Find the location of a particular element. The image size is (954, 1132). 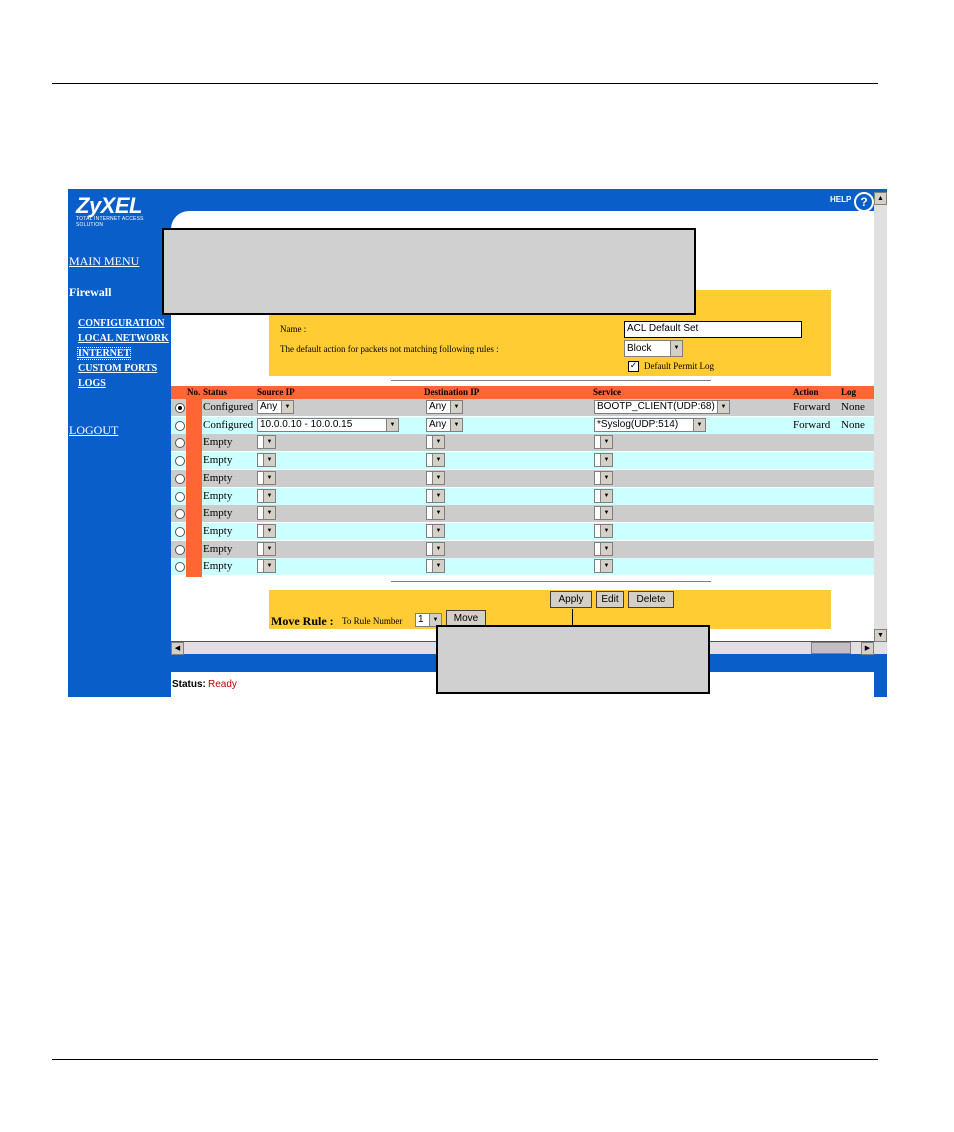

page-top-rule is located at coordinates (465, 83).